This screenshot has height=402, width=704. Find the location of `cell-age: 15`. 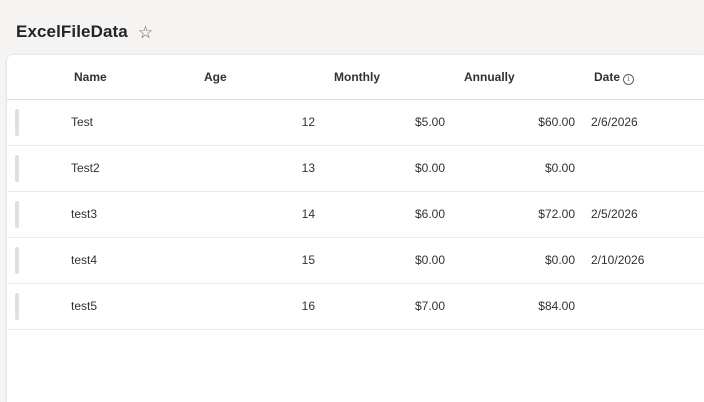

cell-age: 15 is located at coordinates (265, 260).